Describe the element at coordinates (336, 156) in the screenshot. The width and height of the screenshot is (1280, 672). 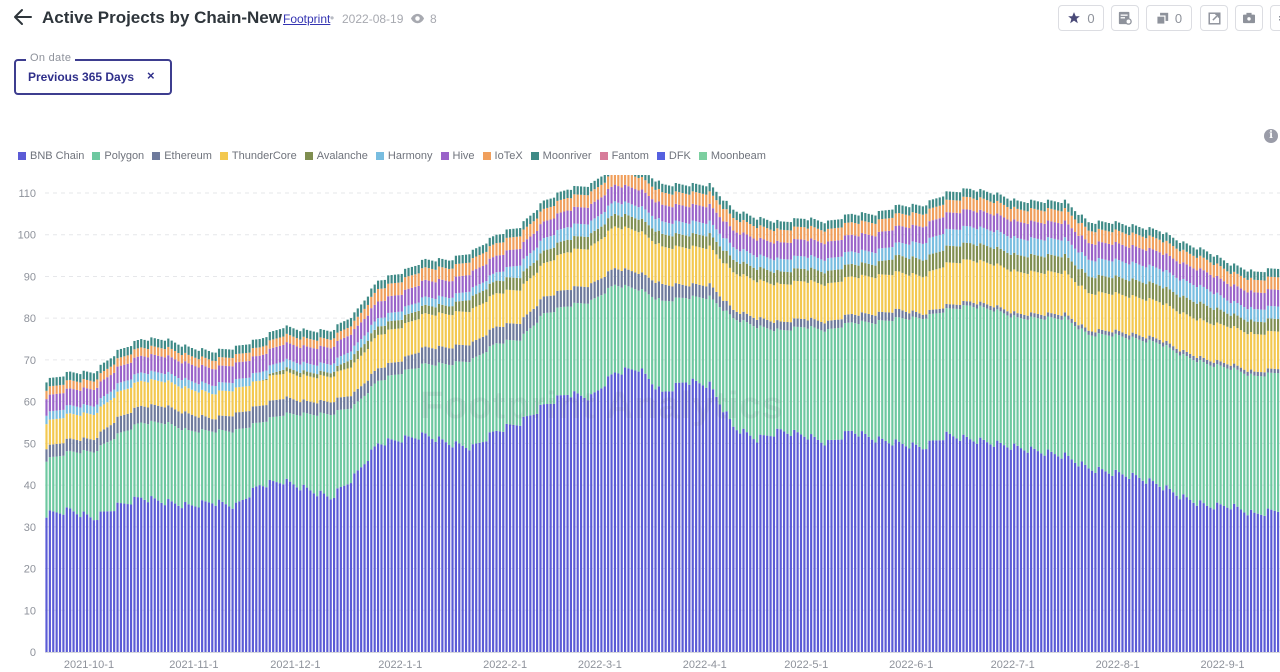
I see `legend-item: Avalanche` at that location.